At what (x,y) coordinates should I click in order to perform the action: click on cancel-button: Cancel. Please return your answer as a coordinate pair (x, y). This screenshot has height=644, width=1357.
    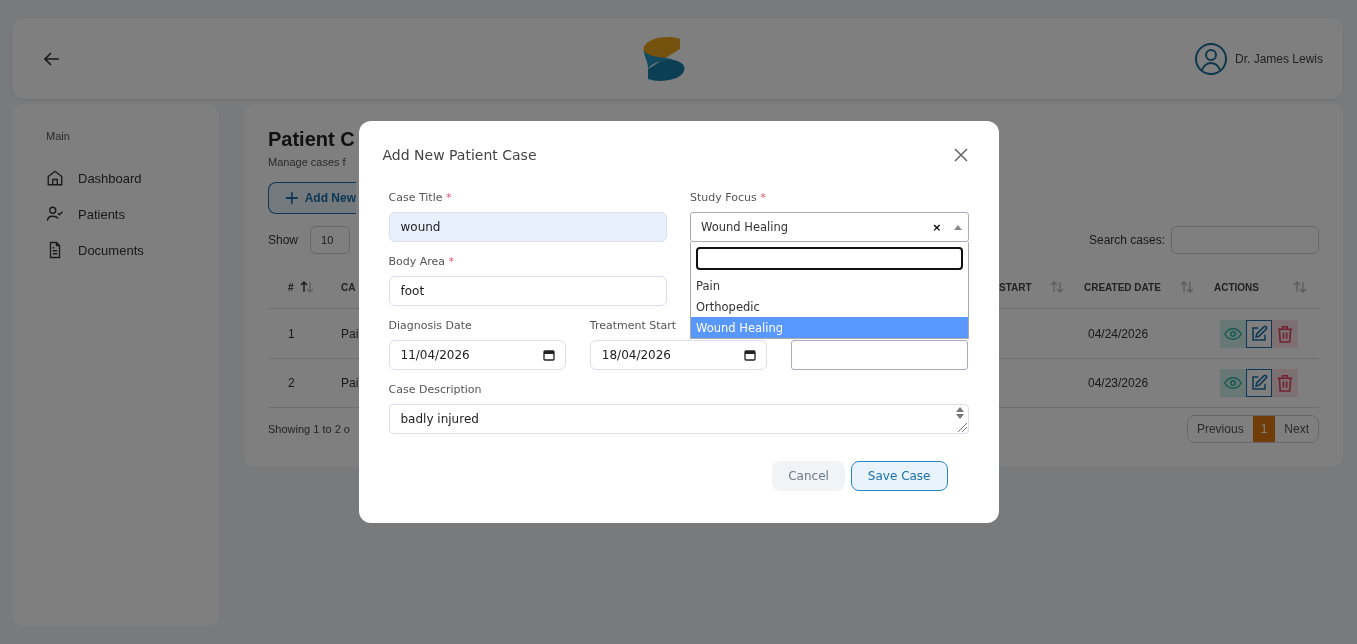
    Looking at the image, I should click on (808, 476).